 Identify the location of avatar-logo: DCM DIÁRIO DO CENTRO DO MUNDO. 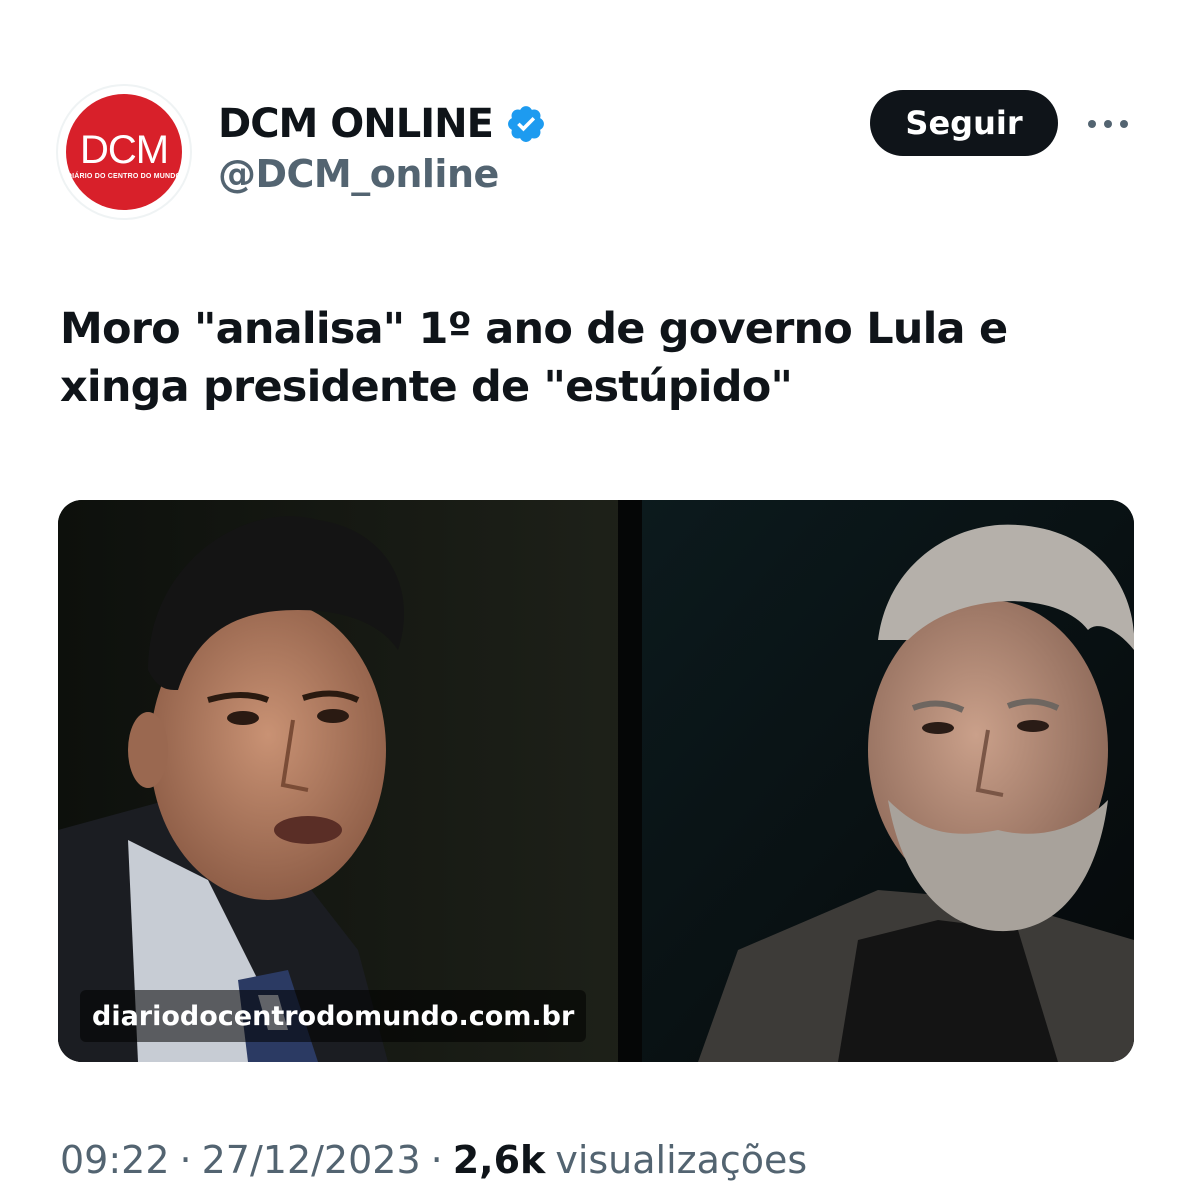
(124, 152).